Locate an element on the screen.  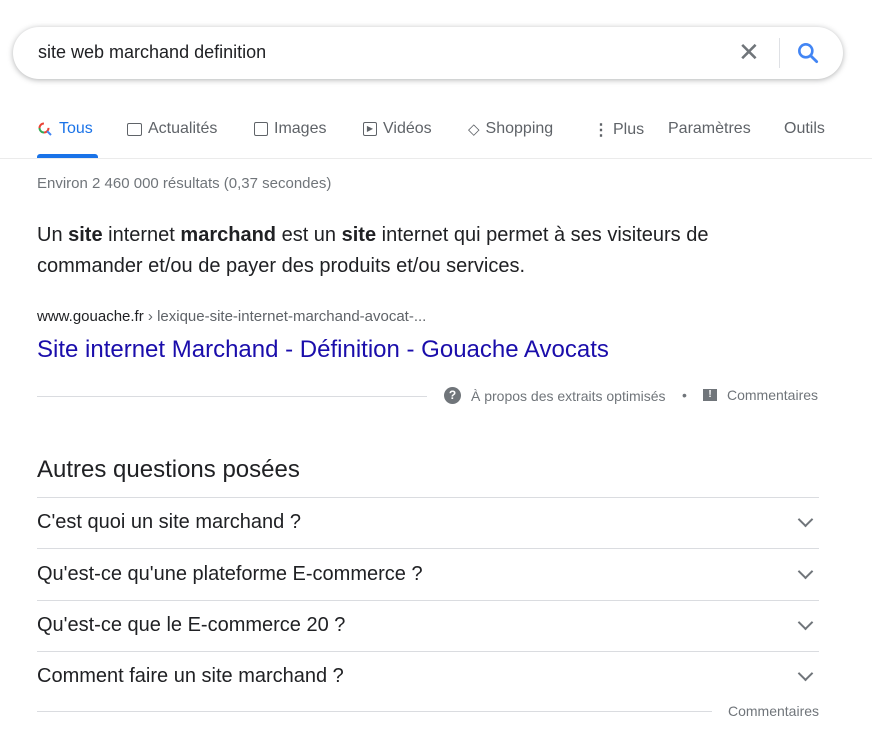
tag-icon: ◇ is located at coordinates (474, 129).